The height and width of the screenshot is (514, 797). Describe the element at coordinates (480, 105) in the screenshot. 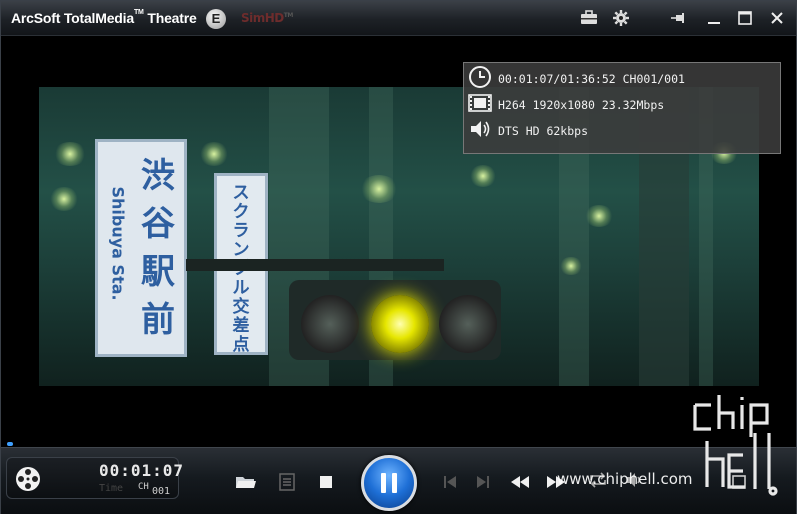

I see `film-icon` at that location.